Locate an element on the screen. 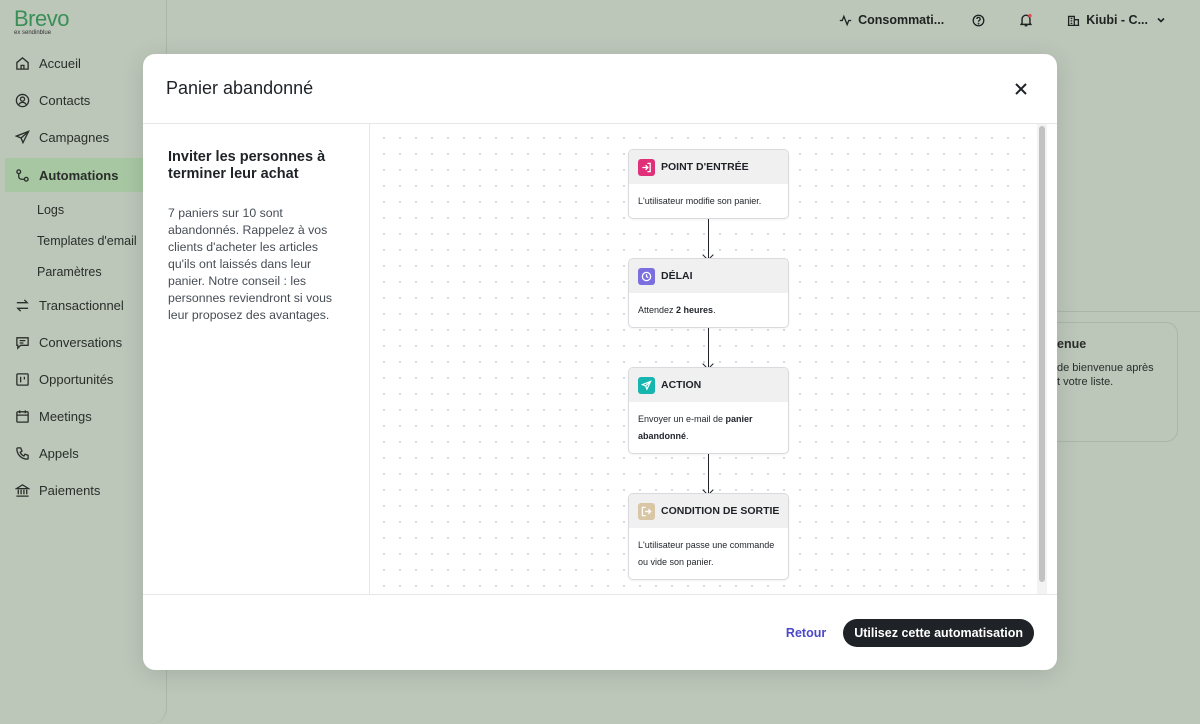 This screenshot has width=1200, height=724. sidebar-item-accueil: Accueil is located at coordinates (83, 63).